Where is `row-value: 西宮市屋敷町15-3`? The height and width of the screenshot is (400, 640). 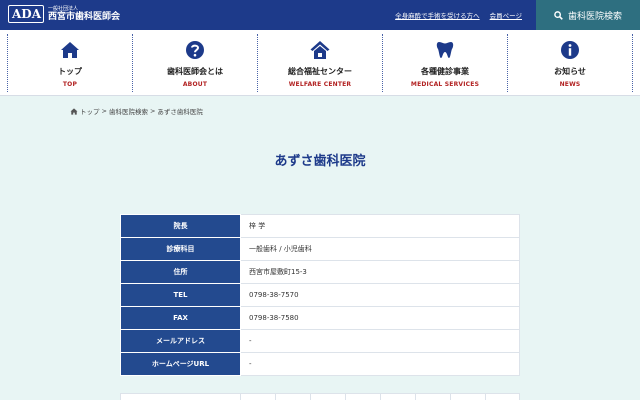 row-value: 西宮市屋敷町15-3 is located at coordinates (380, 272).